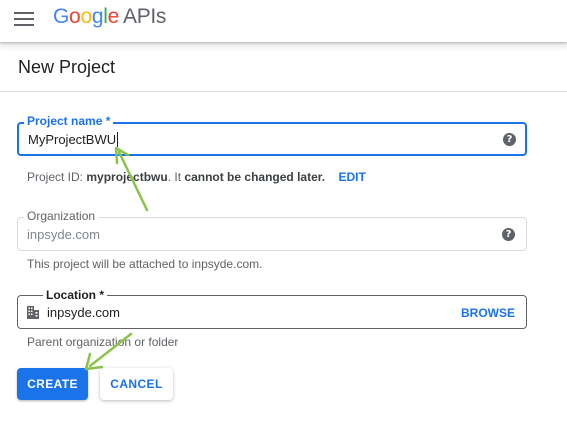 This screenshot has width=567, height=422. I want to click on logo-letter: g, so click(97, 16).